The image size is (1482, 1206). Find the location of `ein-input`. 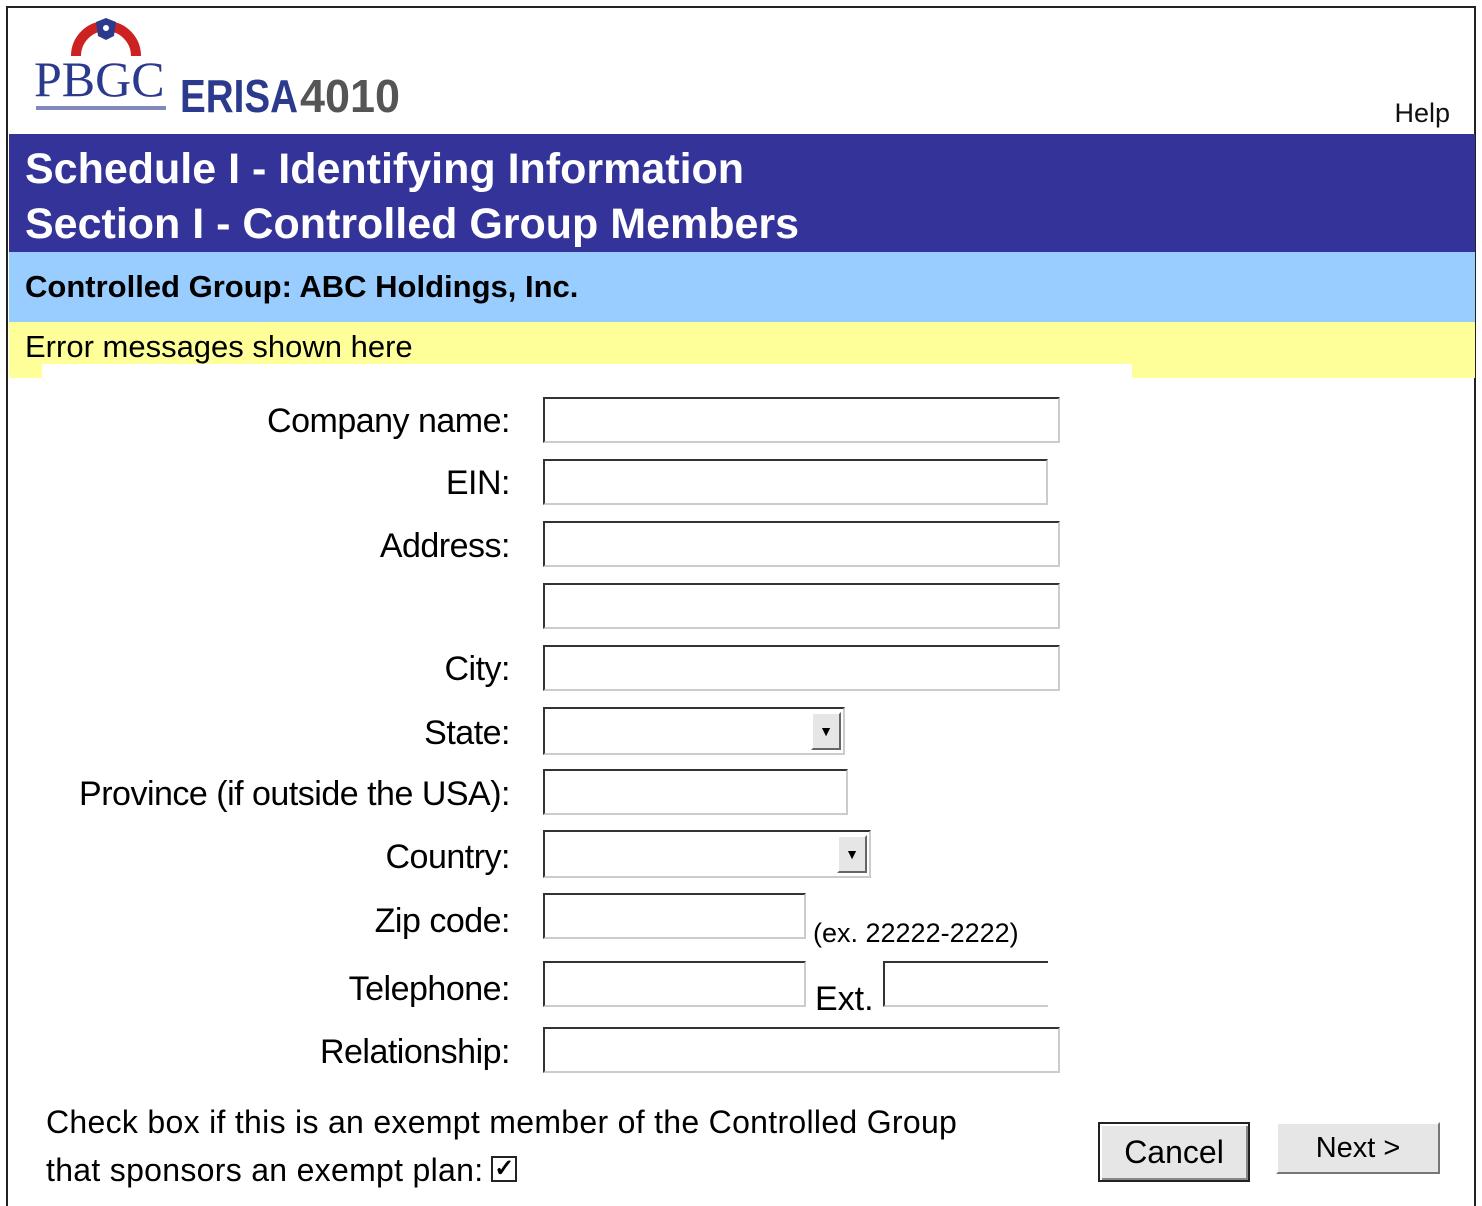

ein-input is located at coordinates (795, 482).